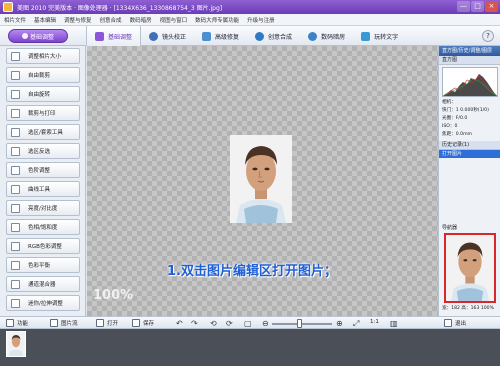 This screenshot has width=500, height=366. What do you see at coordinates (463, 6) in the screenshot?
I see `minimize-button: —` at bounding box center [463, 6].